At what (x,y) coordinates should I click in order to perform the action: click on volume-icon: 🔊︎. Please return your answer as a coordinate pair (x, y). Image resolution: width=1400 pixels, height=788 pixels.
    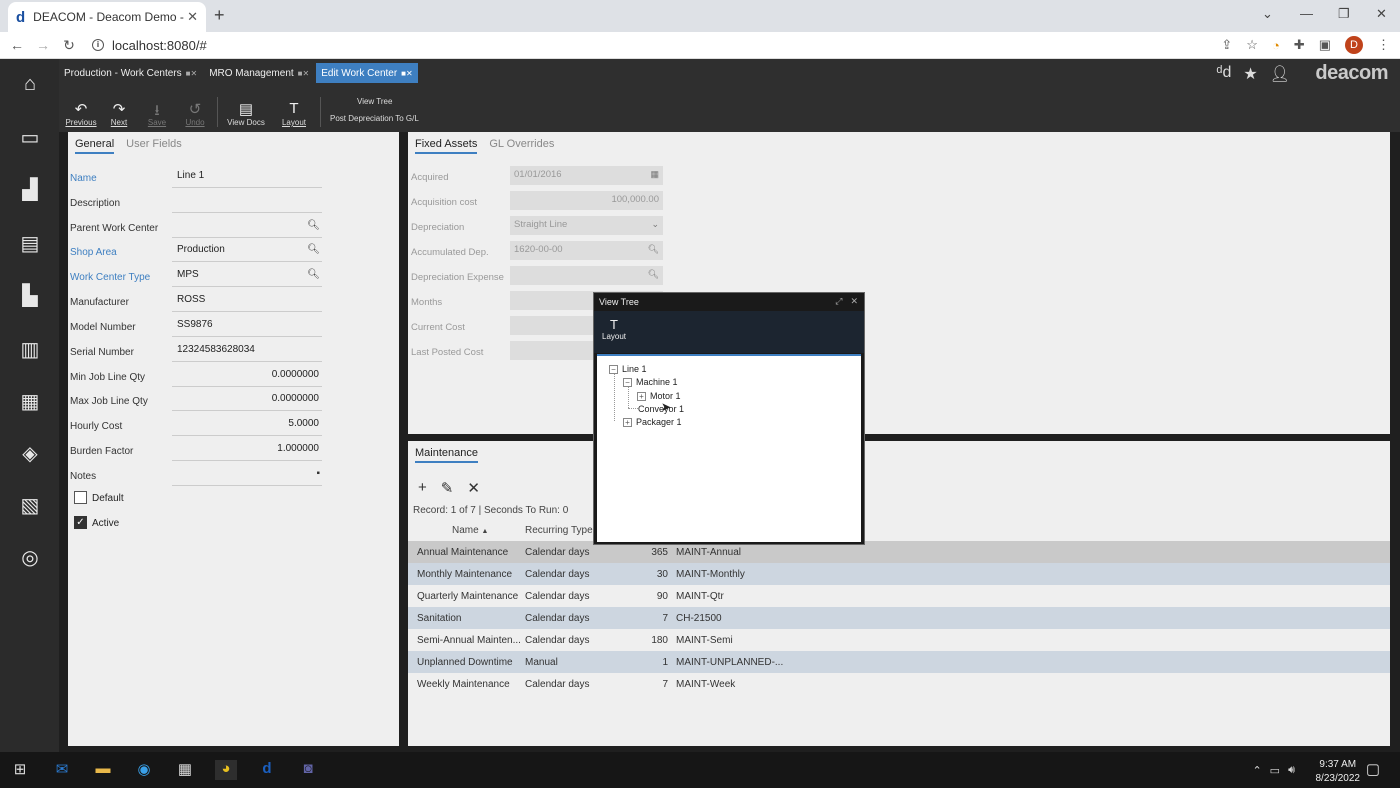
    Looking at the image, I should click on (1291, 770).